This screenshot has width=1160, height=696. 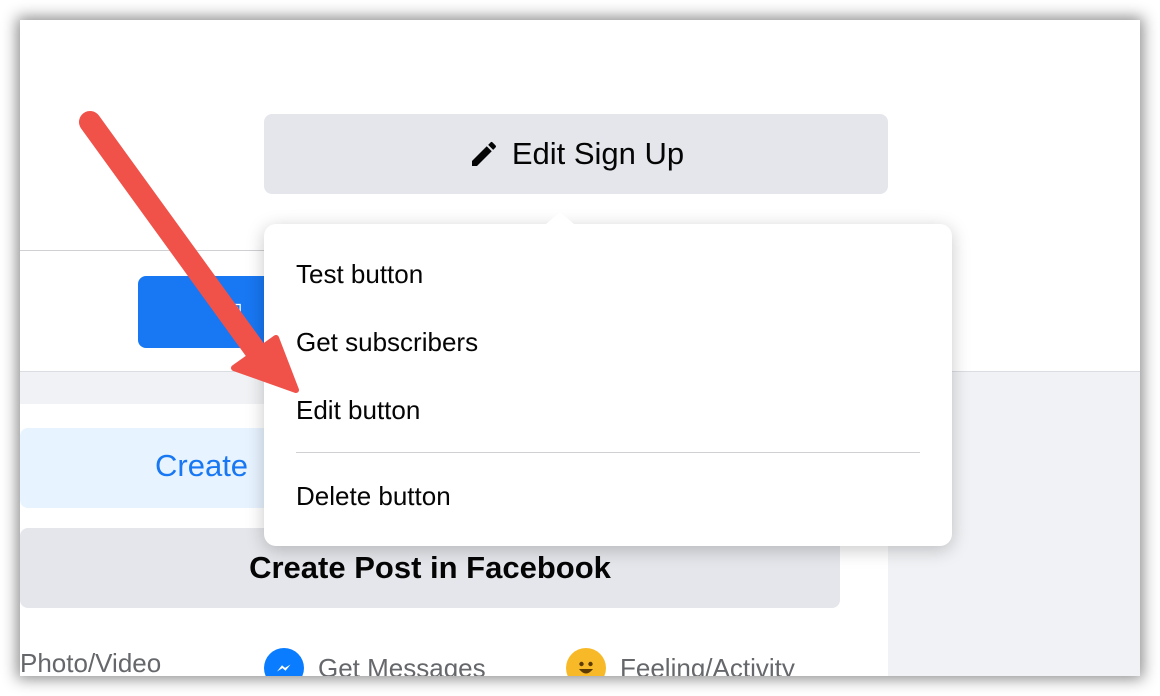 I want to click on menu-caret, so click(x=560, y=218).